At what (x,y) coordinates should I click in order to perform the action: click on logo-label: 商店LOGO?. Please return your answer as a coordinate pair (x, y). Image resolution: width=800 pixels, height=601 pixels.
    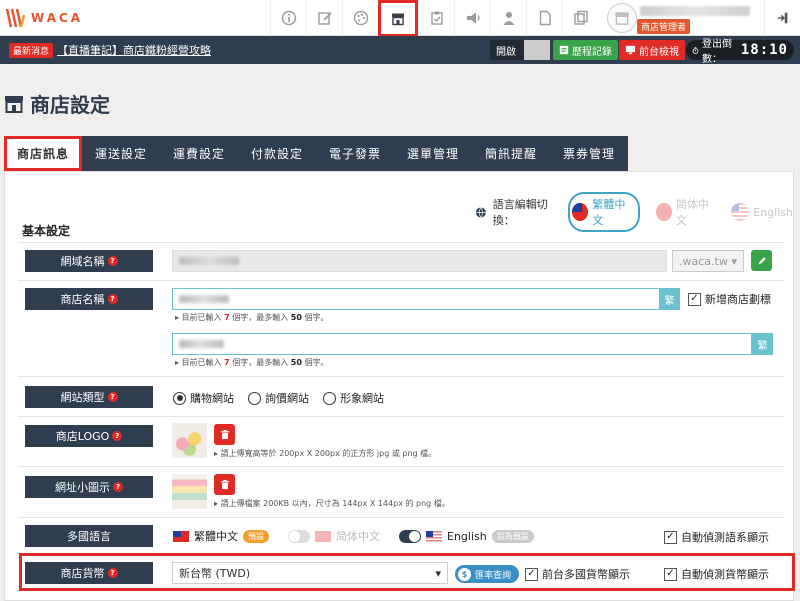
    Looking at the image, I should click on (89, 436).